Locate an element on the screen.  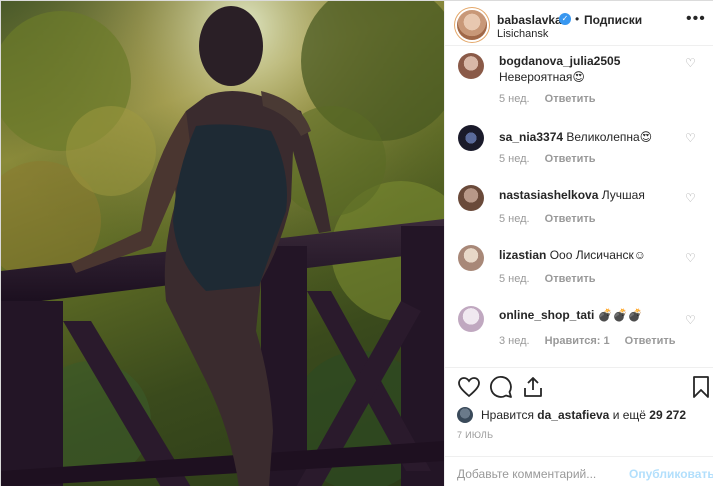
post-location: Lisichansk is located at coordinates (522, 34).